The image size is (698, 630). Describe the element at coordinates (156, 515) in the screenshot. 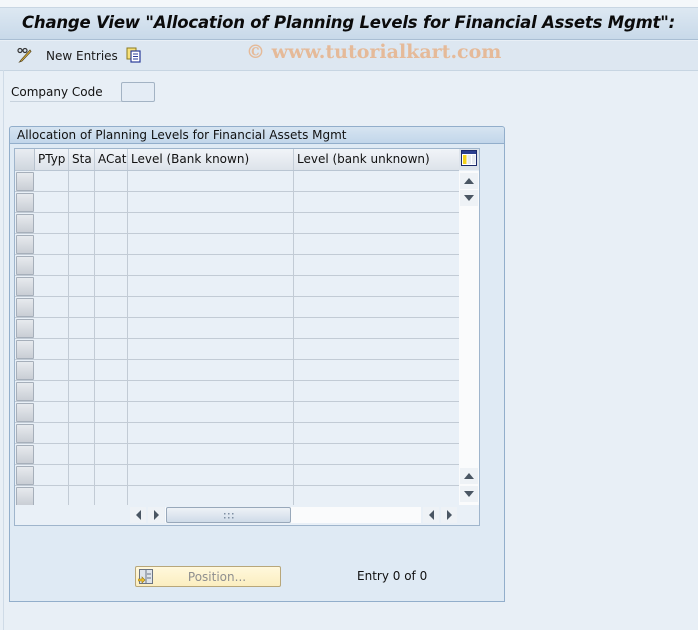

I see `scroll-right-button` at that location.